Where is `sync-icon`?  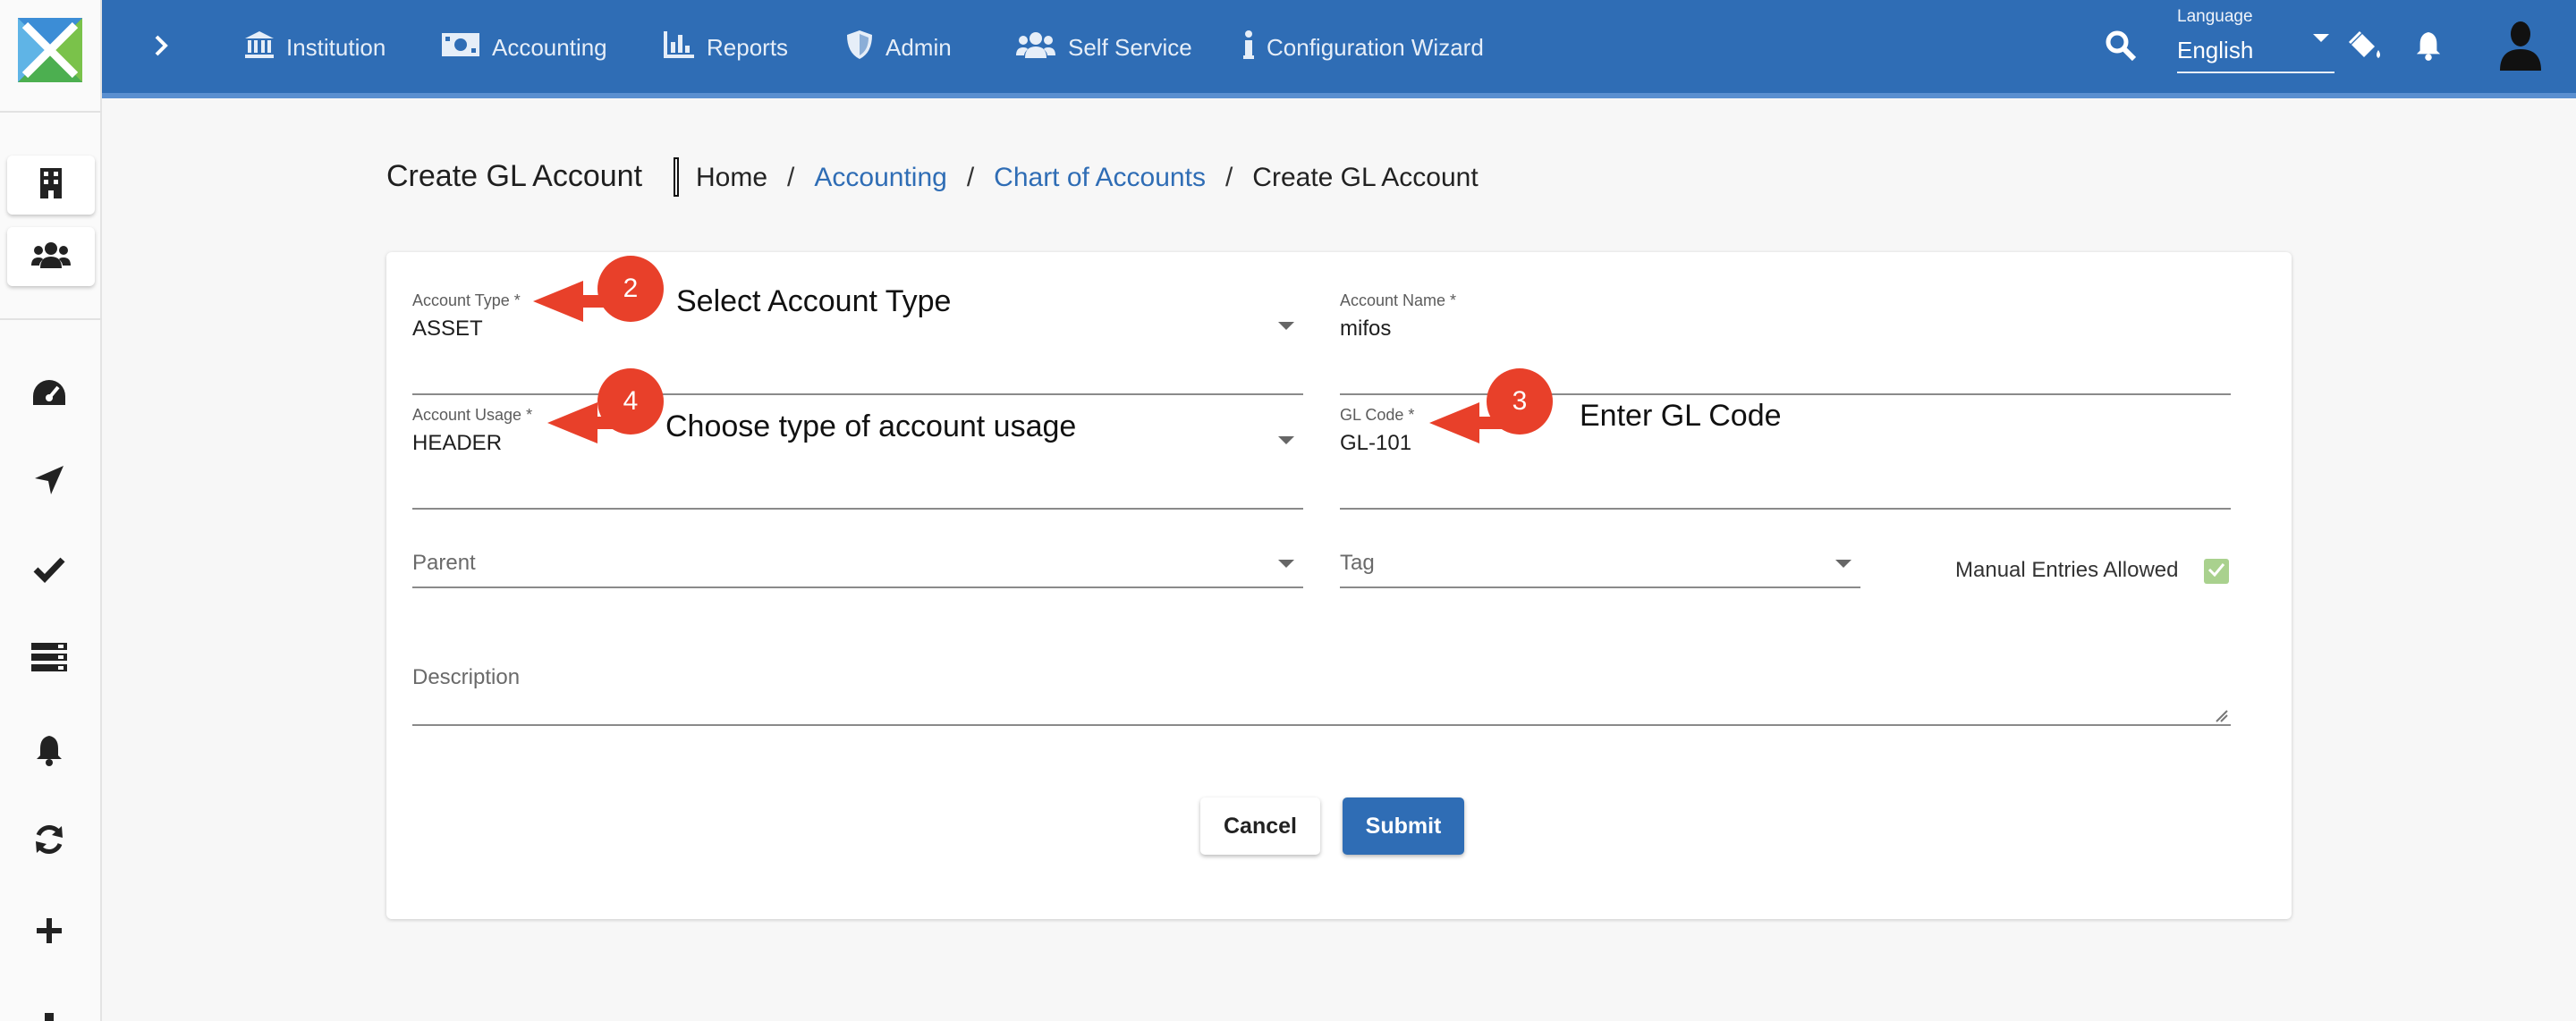 sync-icon is located at coordinates (49, 839).